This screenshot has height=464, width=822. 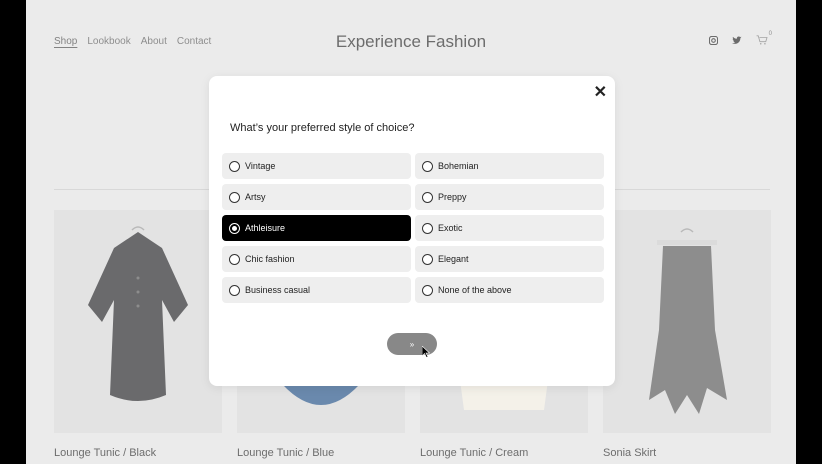 What do you see at coordinates (453, 259) in the screenshot?
I see `option-label: Elegant` at bounding box center [453, 259].